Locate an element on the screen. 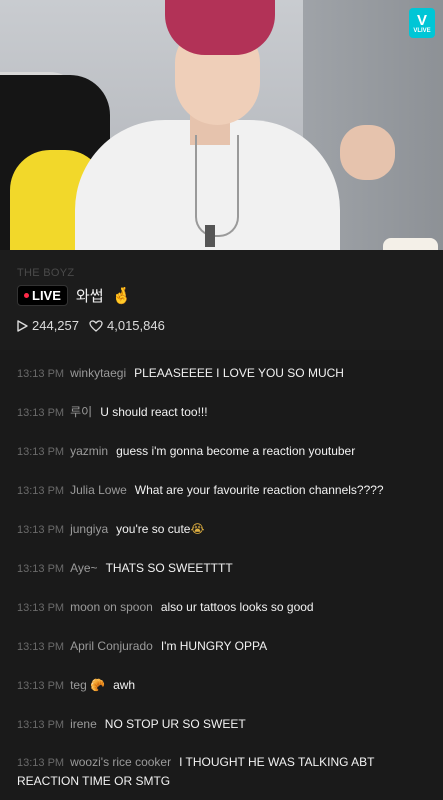 This screenshot has width=443, height=800. video-person-hand is located at coordinates (367, 152).